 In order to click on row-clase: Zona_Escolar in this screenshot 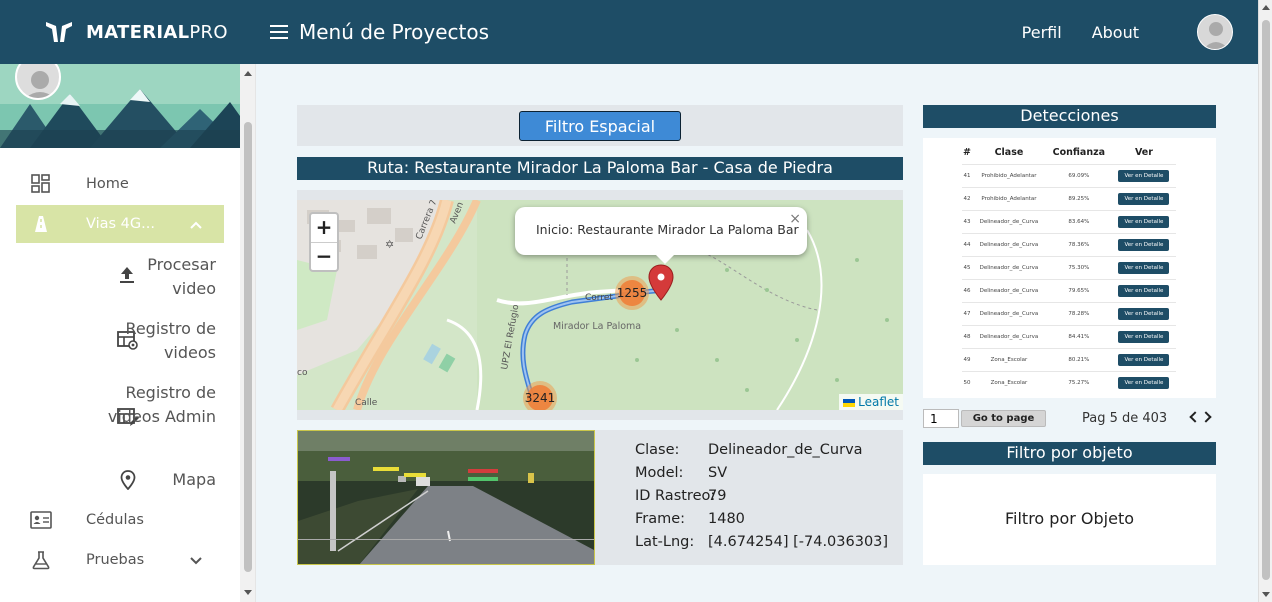, I will do `click(1009, 382)`.